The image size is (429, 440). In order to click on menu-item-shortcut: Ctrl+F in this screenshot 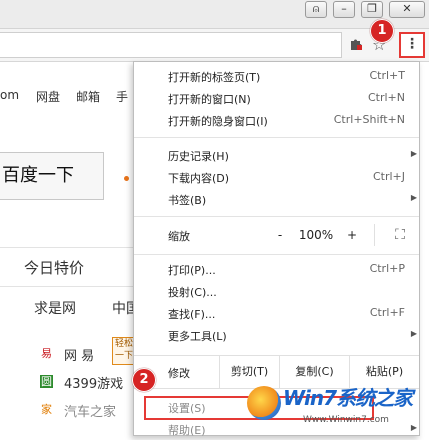, I will do `click(387, 312)`.